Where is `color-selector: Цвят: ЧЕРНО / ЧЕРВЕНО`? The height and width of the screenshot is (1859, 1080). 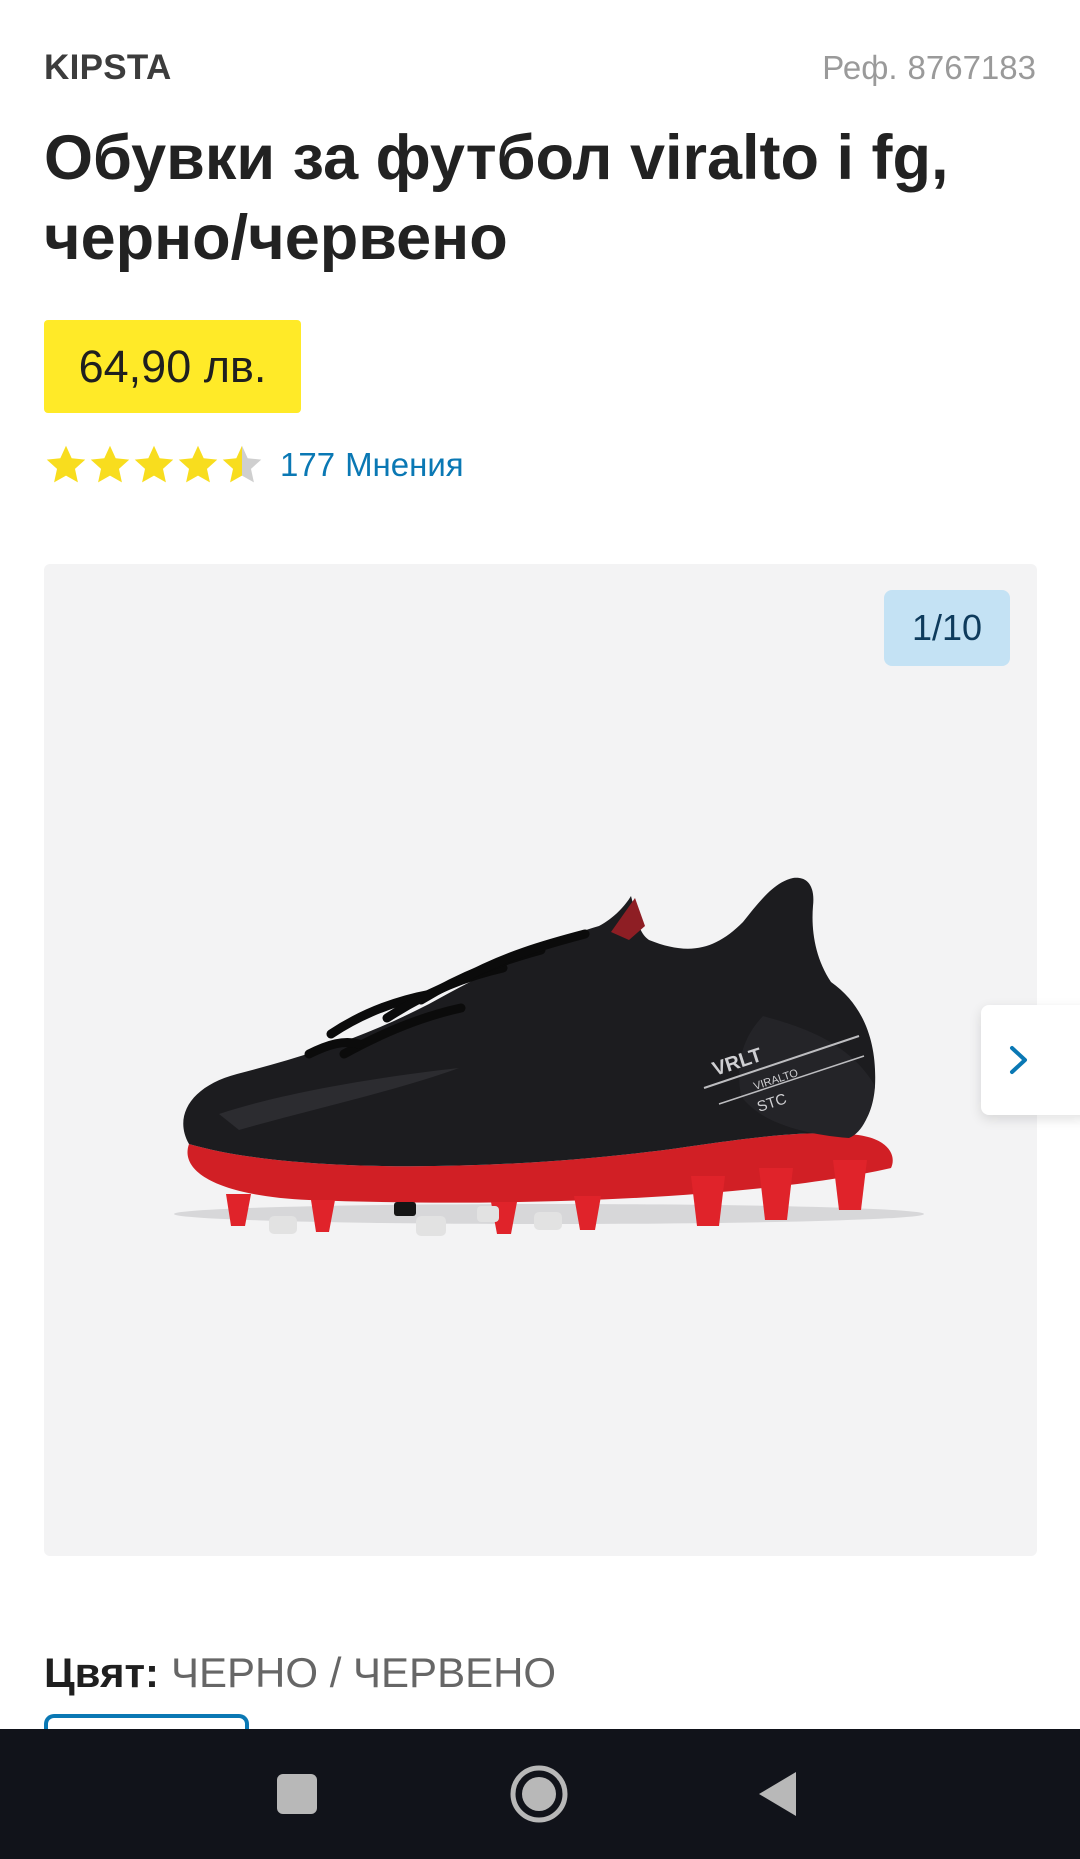
color-selector: Цвят: ЧЕРНО / ЧЕРВЕНО is located at coordinates (300, 1673).